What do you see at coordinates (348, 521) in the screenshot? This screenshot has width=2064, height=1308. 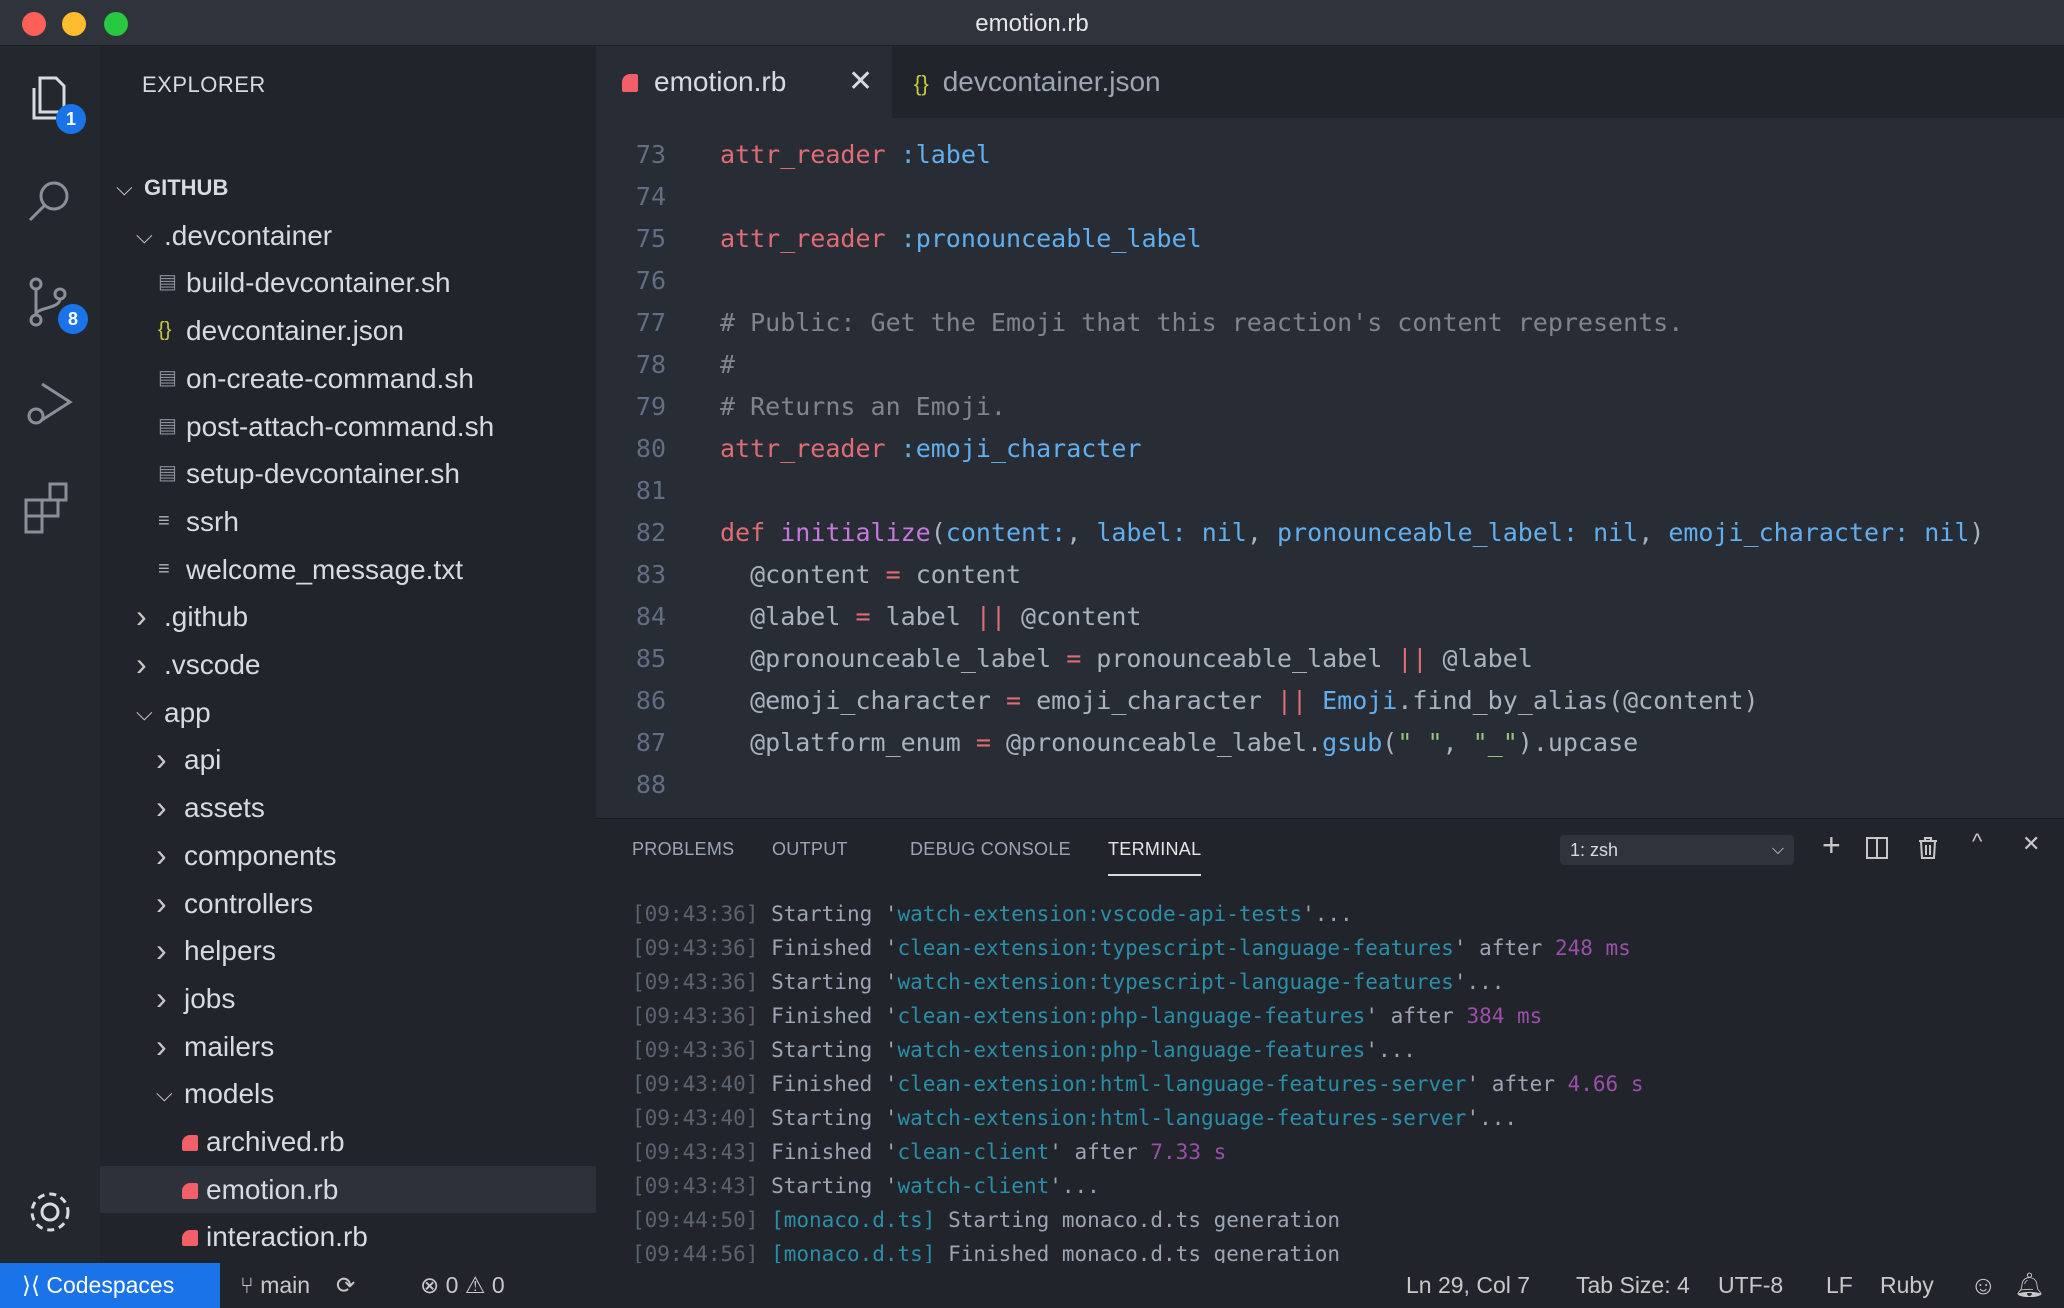 I see `tree-item: ≡ ssrh` at bounding box center [348, 521].